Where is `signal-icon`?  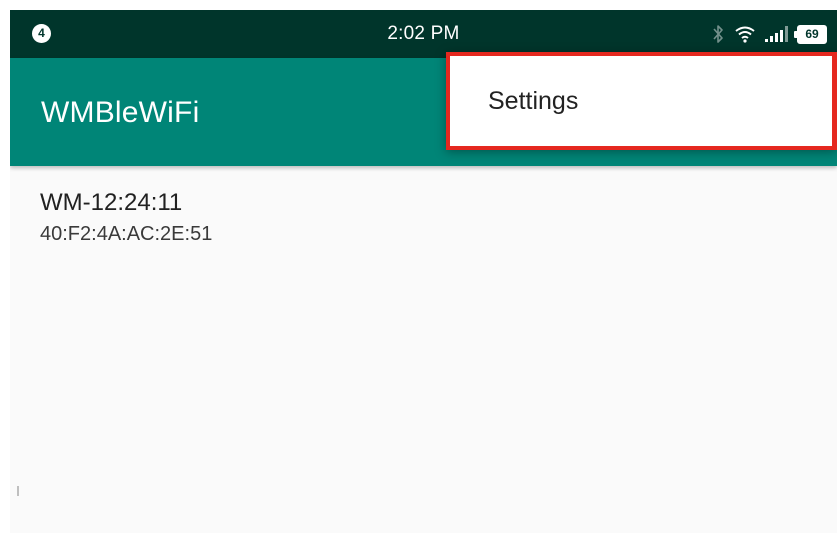
signal-icon is located at coordinates (776, 34).